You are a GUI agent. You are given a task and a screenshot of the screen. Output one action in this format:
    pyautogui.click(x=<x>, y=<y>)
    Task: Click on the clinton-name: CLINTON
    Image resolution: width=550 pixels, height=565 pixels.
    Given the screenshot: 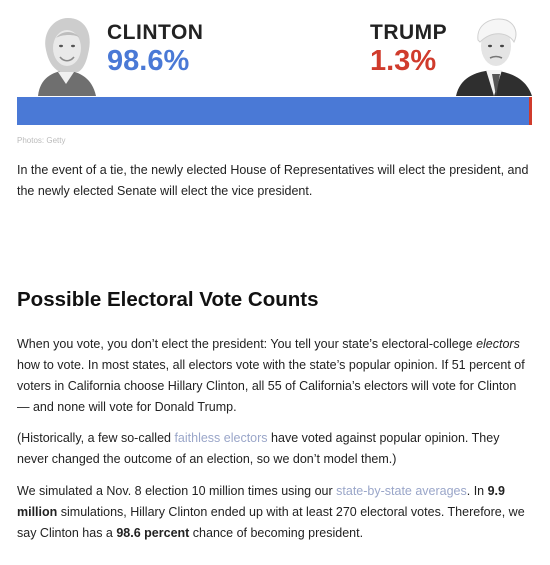 What is the action you would take?
    pyautogui.click(x=155, y=32)
    